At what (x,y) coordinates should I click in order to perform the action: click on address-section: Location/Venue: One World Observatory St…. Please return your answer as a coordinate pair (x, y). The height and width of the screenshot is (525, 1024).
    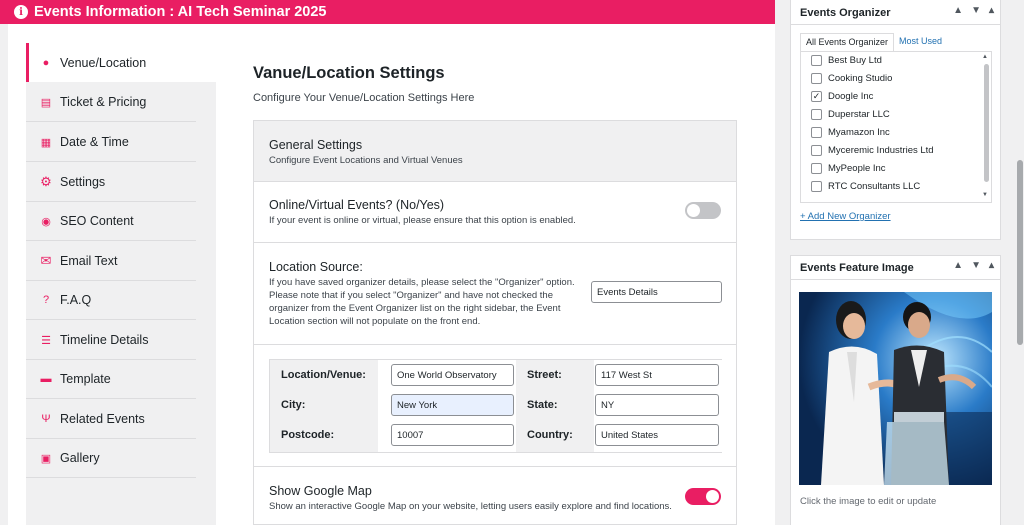
    Looking at the image, I should click on (495, 406).